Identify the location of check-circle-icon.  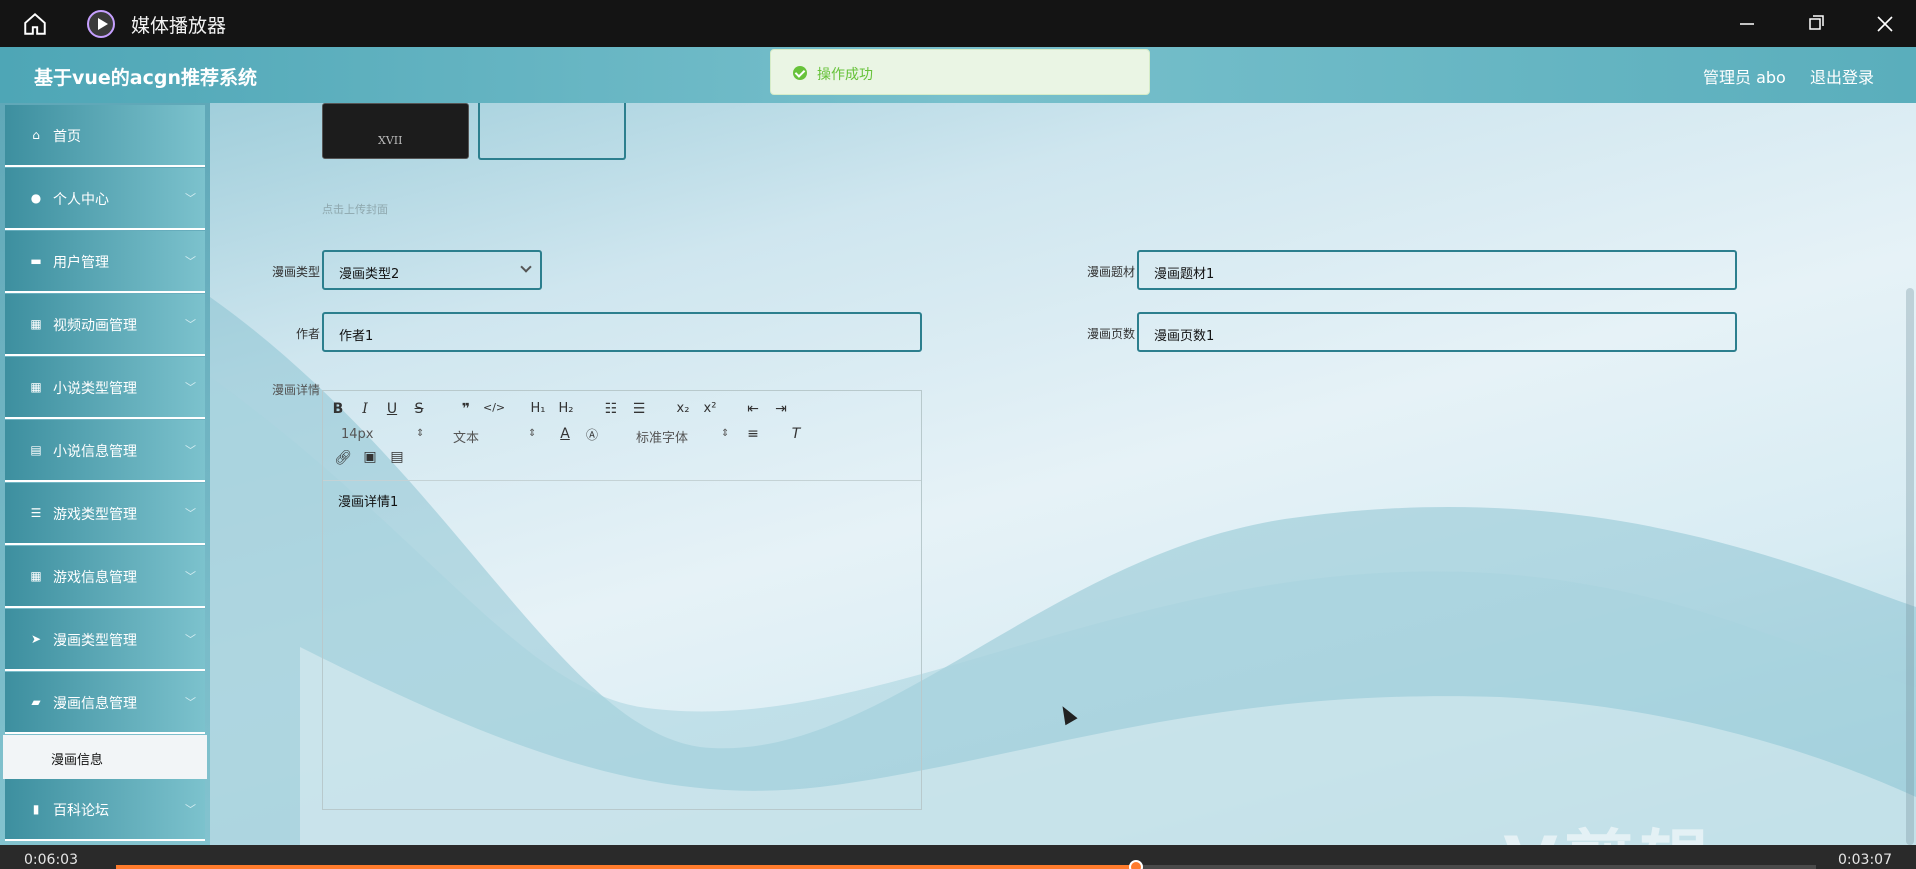
(800, 73).